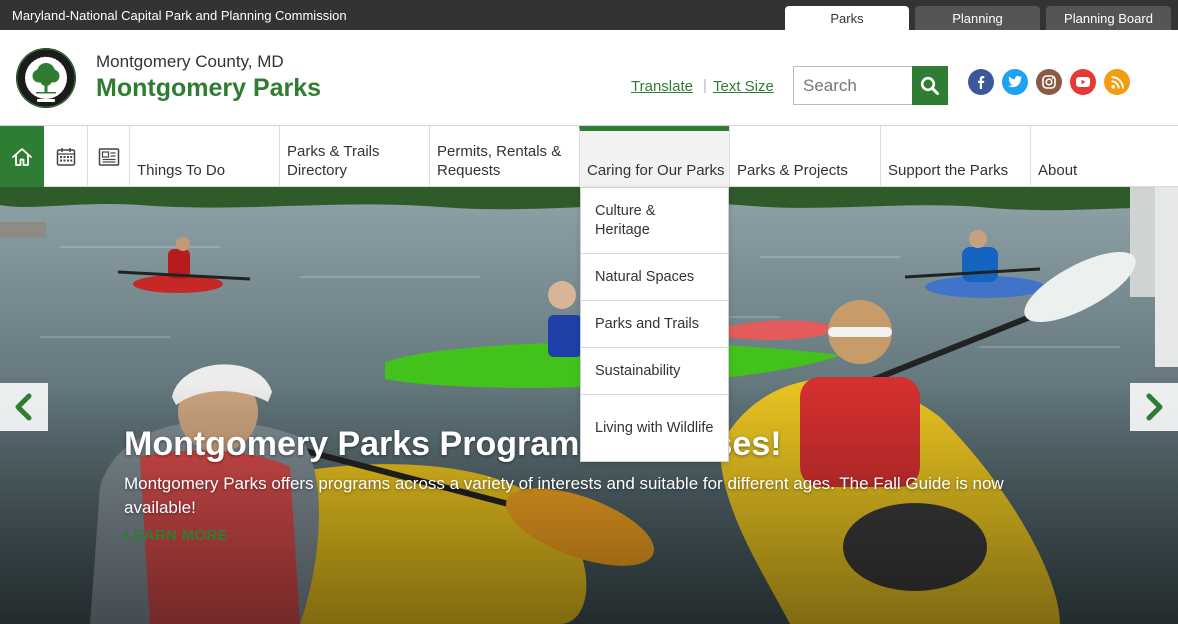 The height and width of the screenshot is (624, 1178). What do you see at coordinates (743, 86) in the screenshot?
I see `text-size-link: Text Size` at bounding box center [743, 86].